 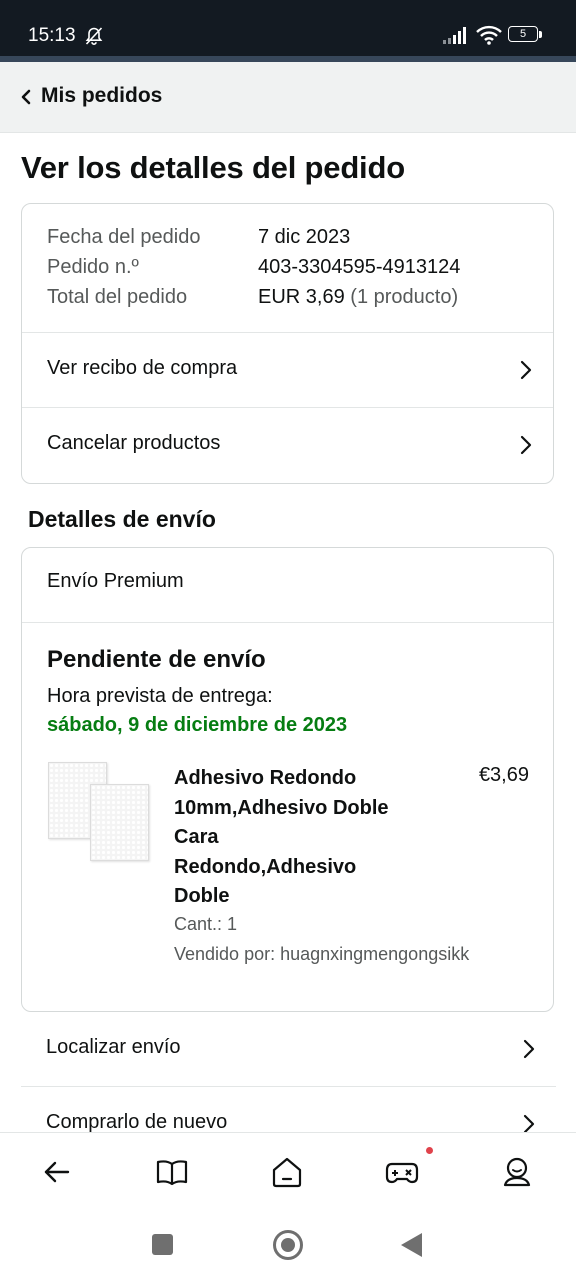 What do you see at coordinates (197, 725) in the screenshot?
I see `eta-date: sábado, 9 de diciembre de 2023` at bounding box center [197, 725].